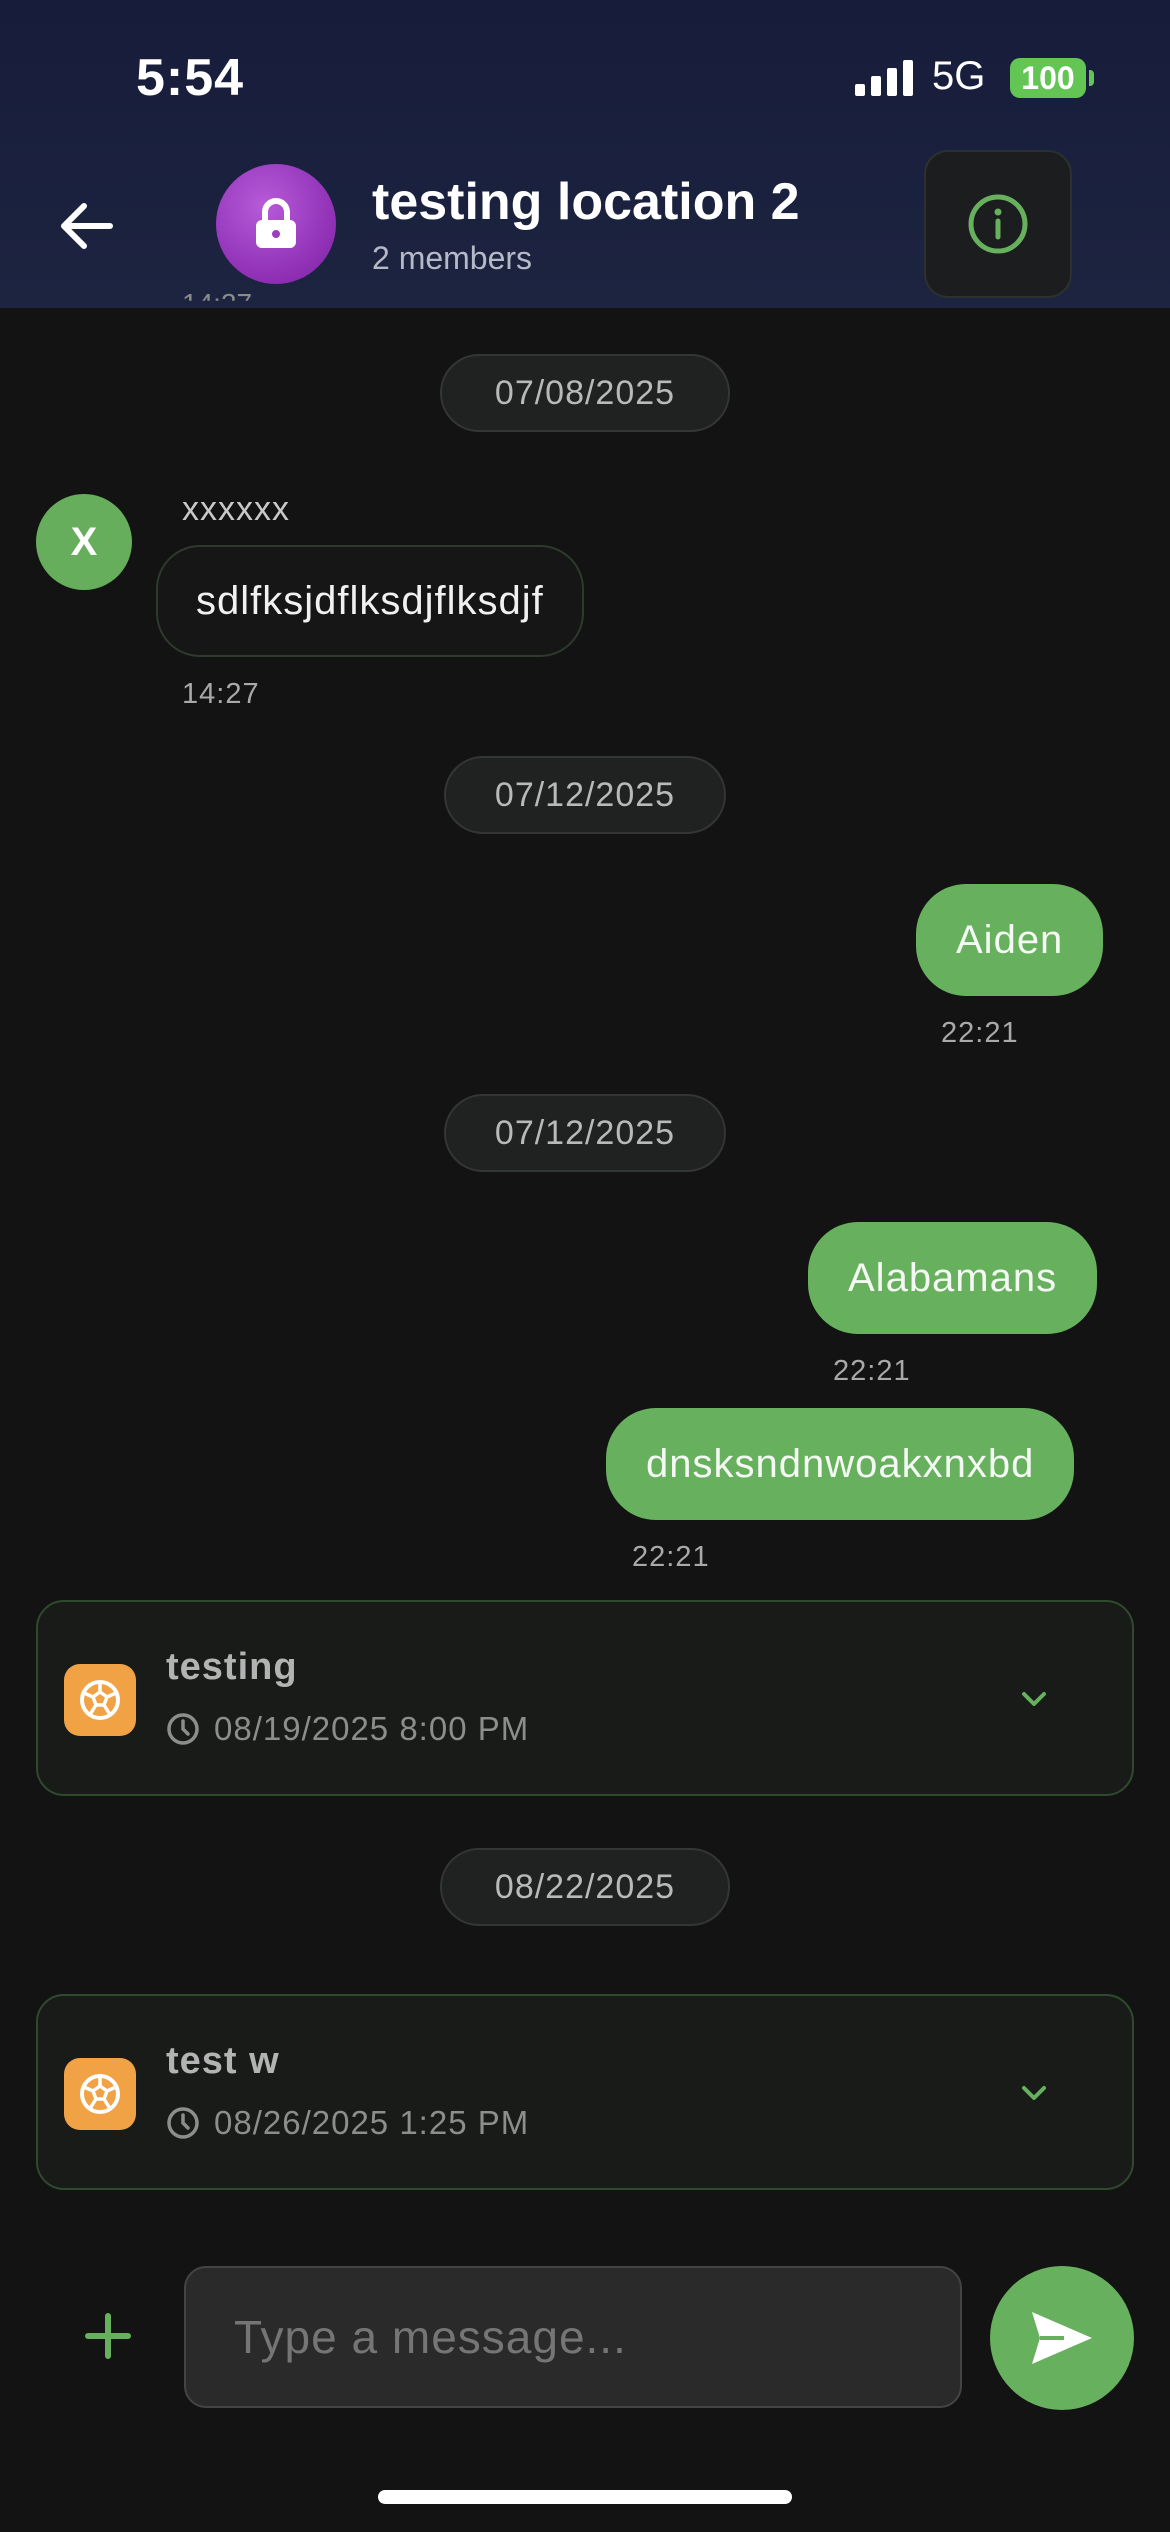  I want to click on date-separator: 08/22/2025, so click(585, 1887).